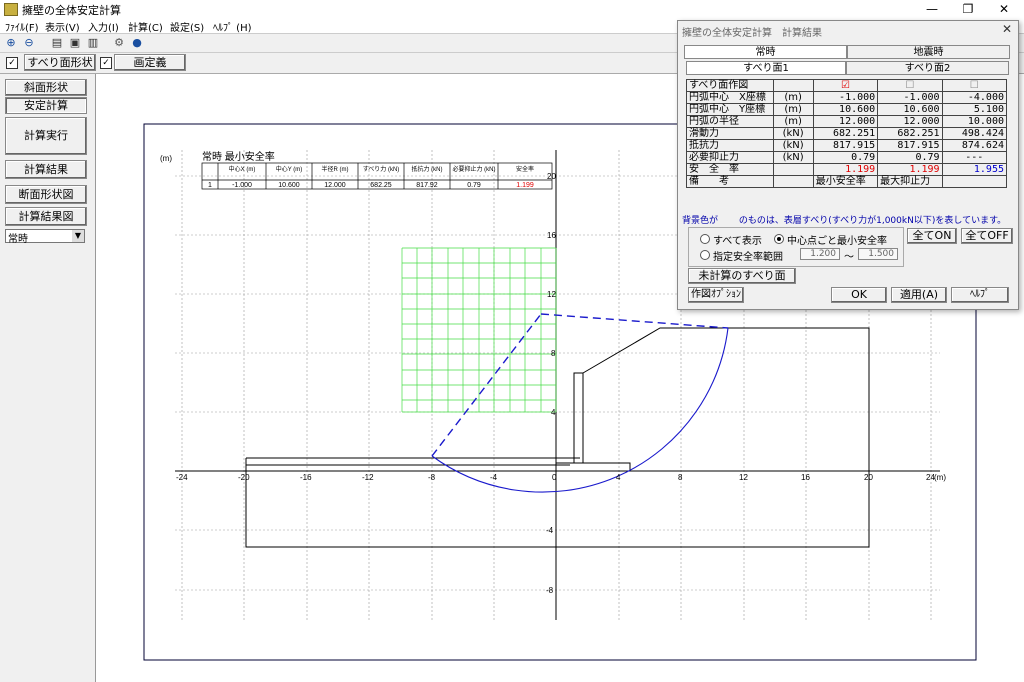  I want to click on printer-setup-icon: ▥, so click(93, 43).